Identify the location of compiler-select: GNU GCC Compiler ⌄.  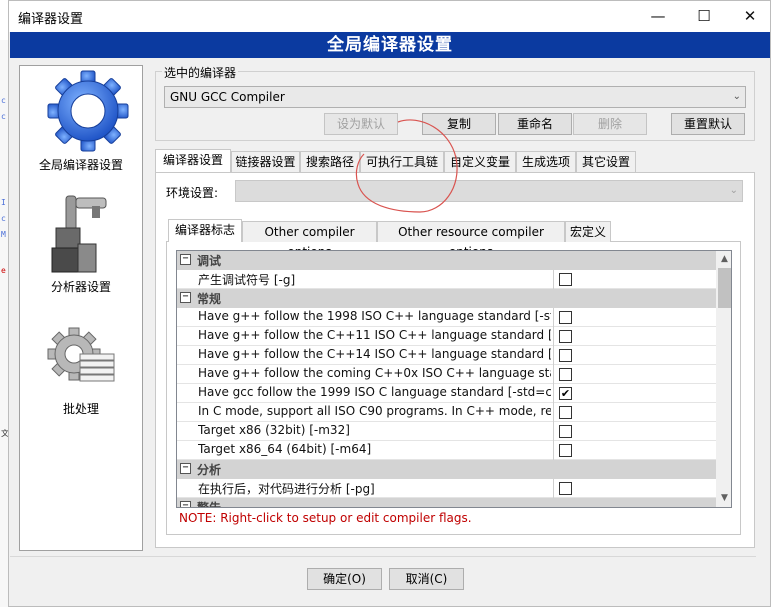
(455, 97).